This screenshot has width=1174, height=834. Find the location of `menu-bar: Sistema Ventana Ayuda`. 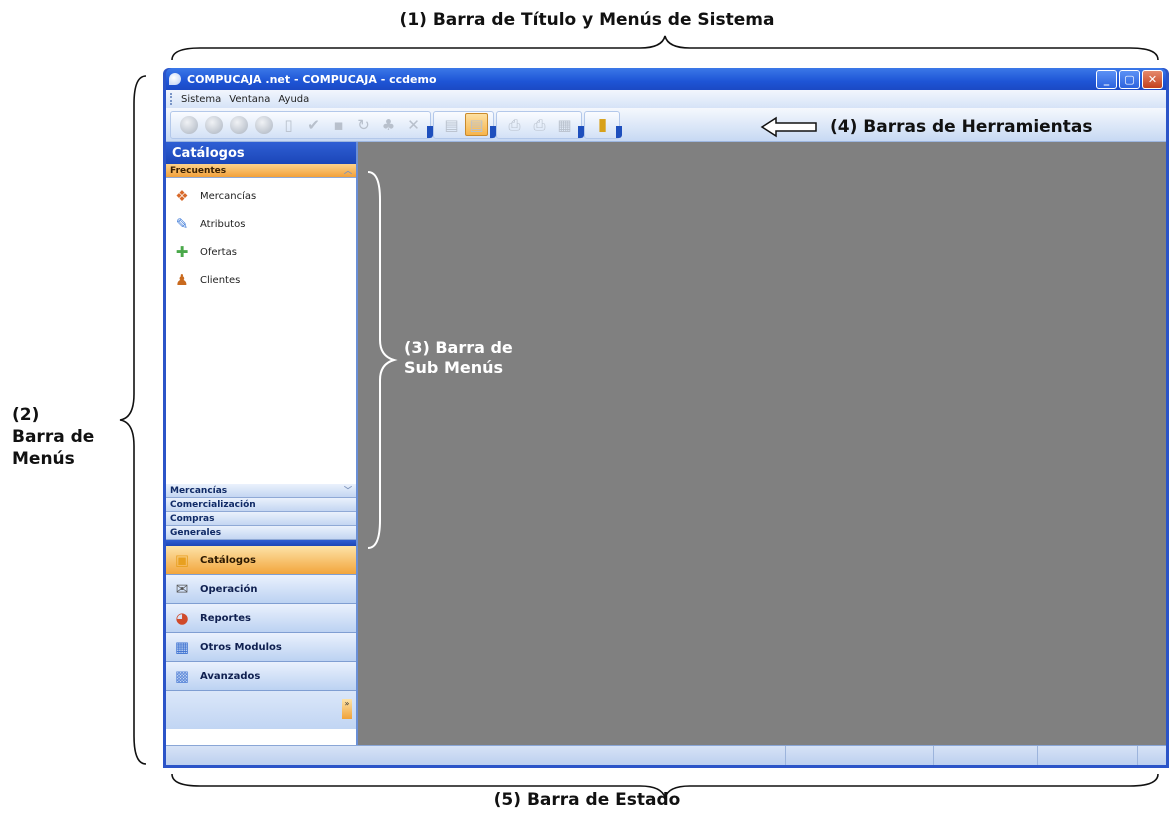

menu-bar: Sistema Ventana Ayuda is located at coordinates (666, 99).